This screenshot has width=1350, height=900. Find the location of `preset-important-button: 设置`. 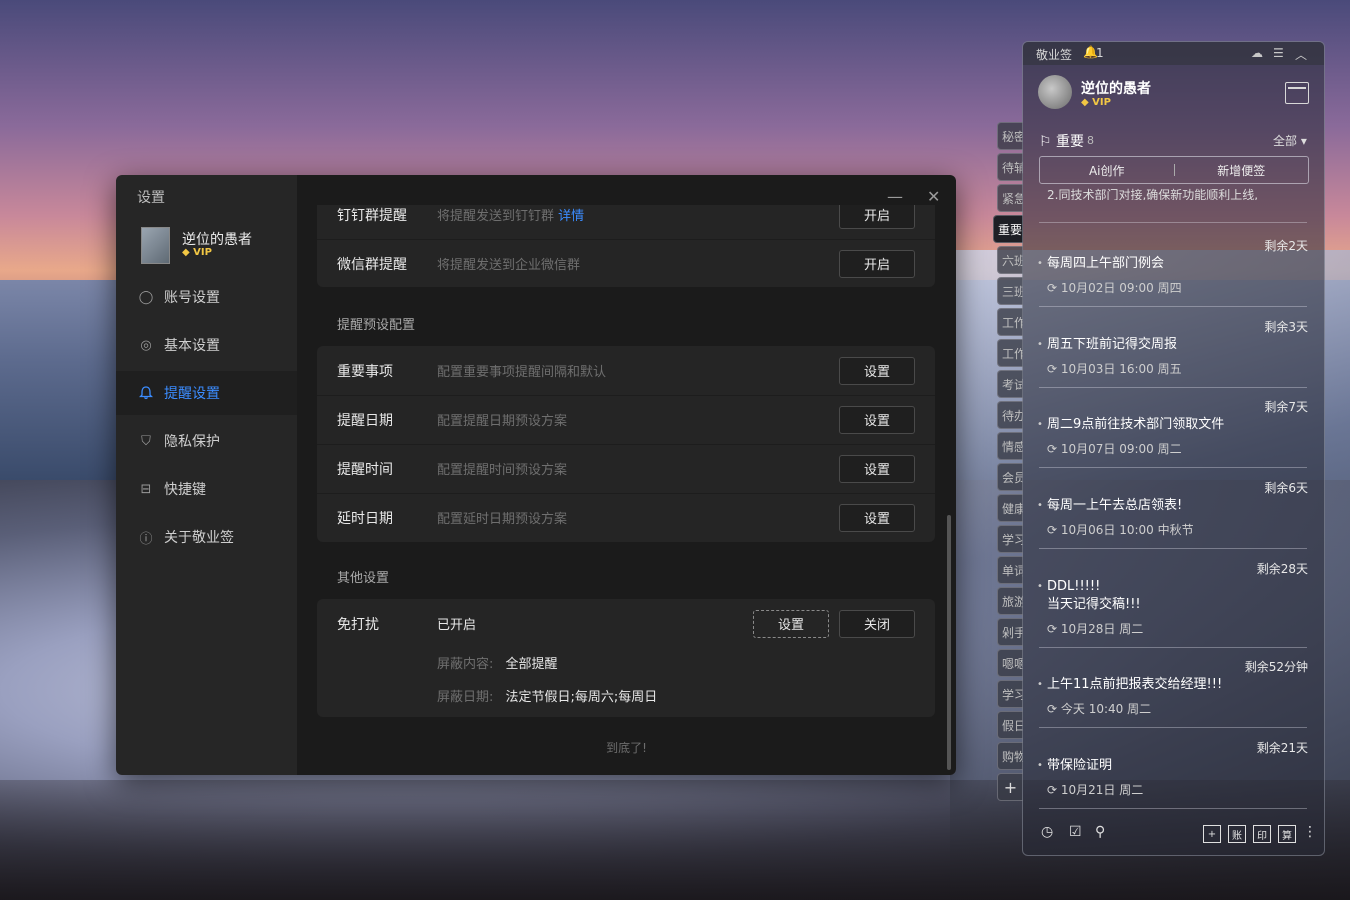

preset-important-button: 设置 is located at coordinates (877, 370).